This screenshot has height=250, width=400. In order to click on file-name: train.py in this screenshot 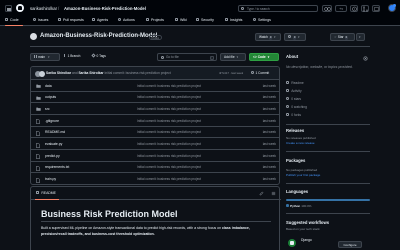, I will do `click(50, 179)`.